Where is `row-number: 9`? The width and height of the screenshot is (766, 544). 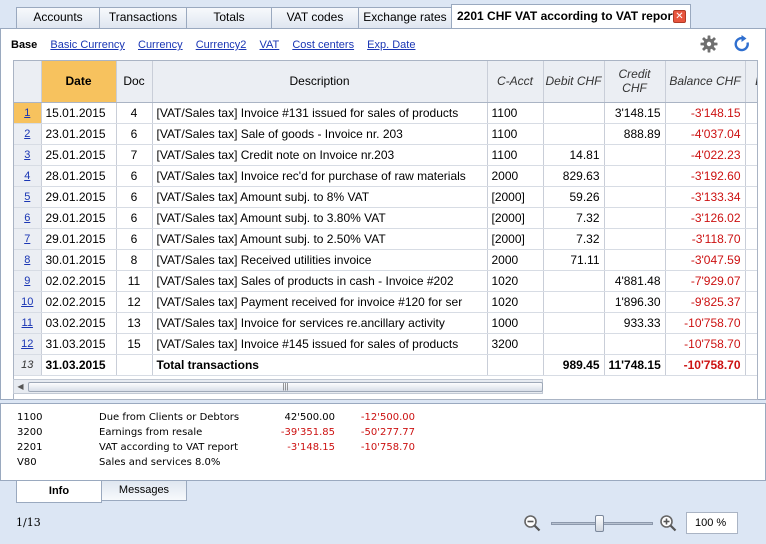
row-number: 9 is located at coordinates (28, 281).